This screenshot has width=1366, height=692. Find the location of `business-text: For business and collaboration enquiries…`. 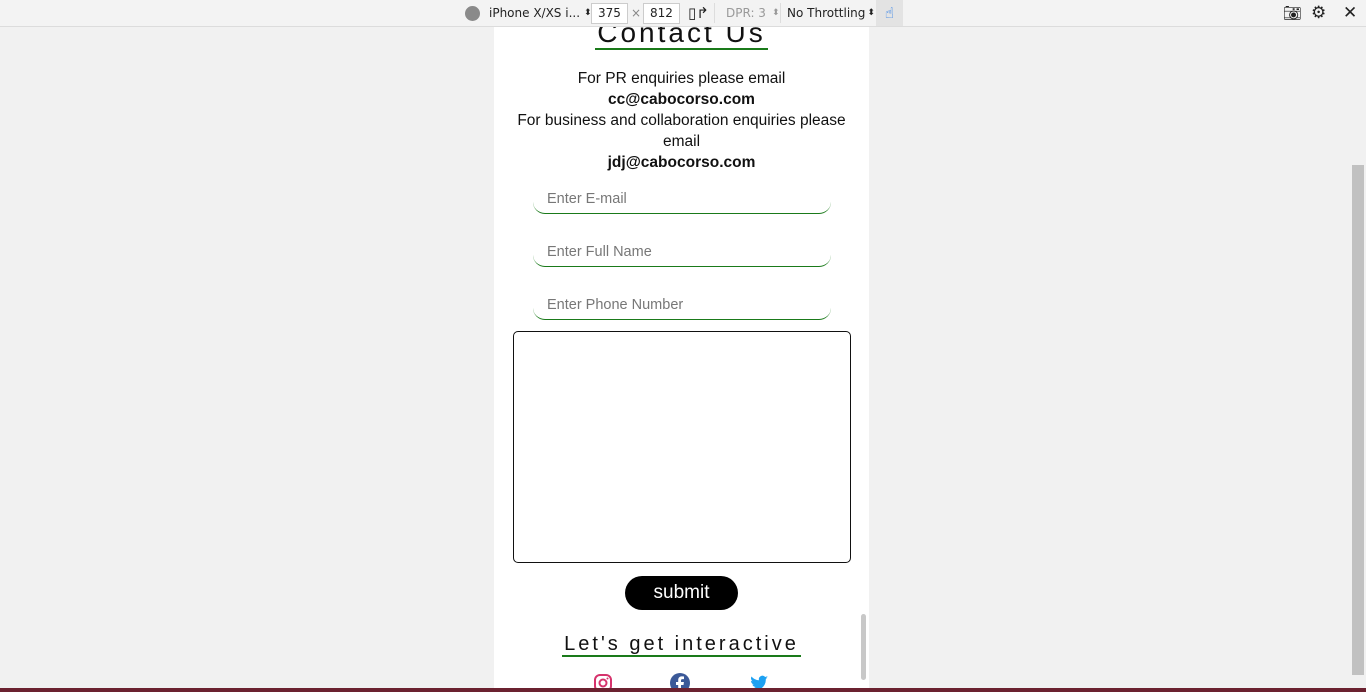

business-text: For business and collaboration enquiries… is located at coordinates (681, 131).